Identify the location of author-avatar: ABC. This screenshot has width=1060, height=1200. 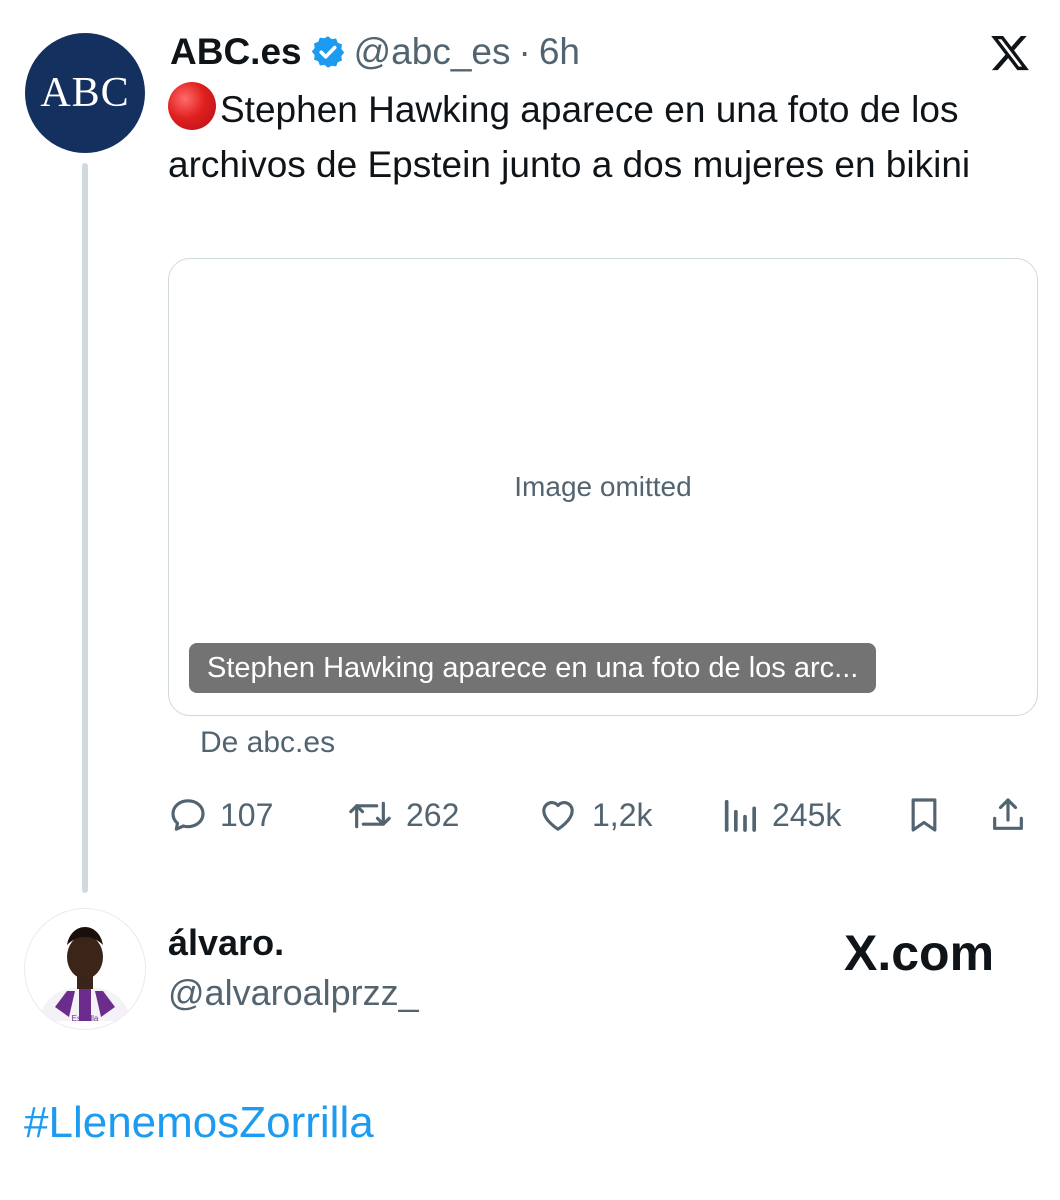
(85, 93).